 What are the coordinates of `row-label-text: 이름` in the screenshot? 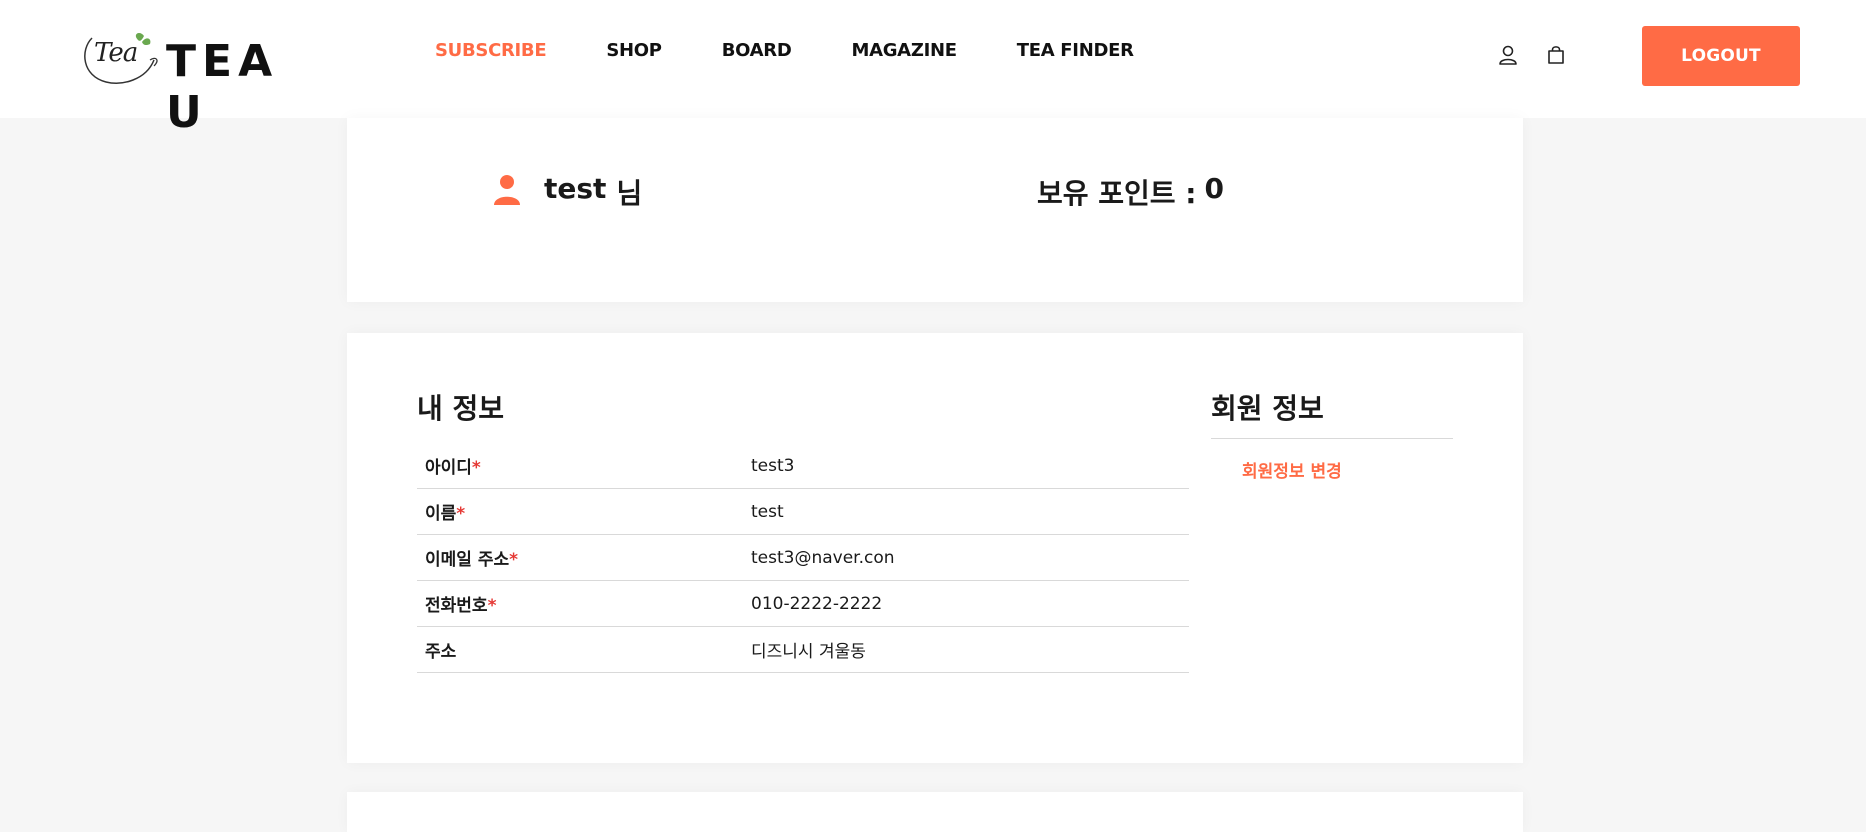 It's located at (441, 514).